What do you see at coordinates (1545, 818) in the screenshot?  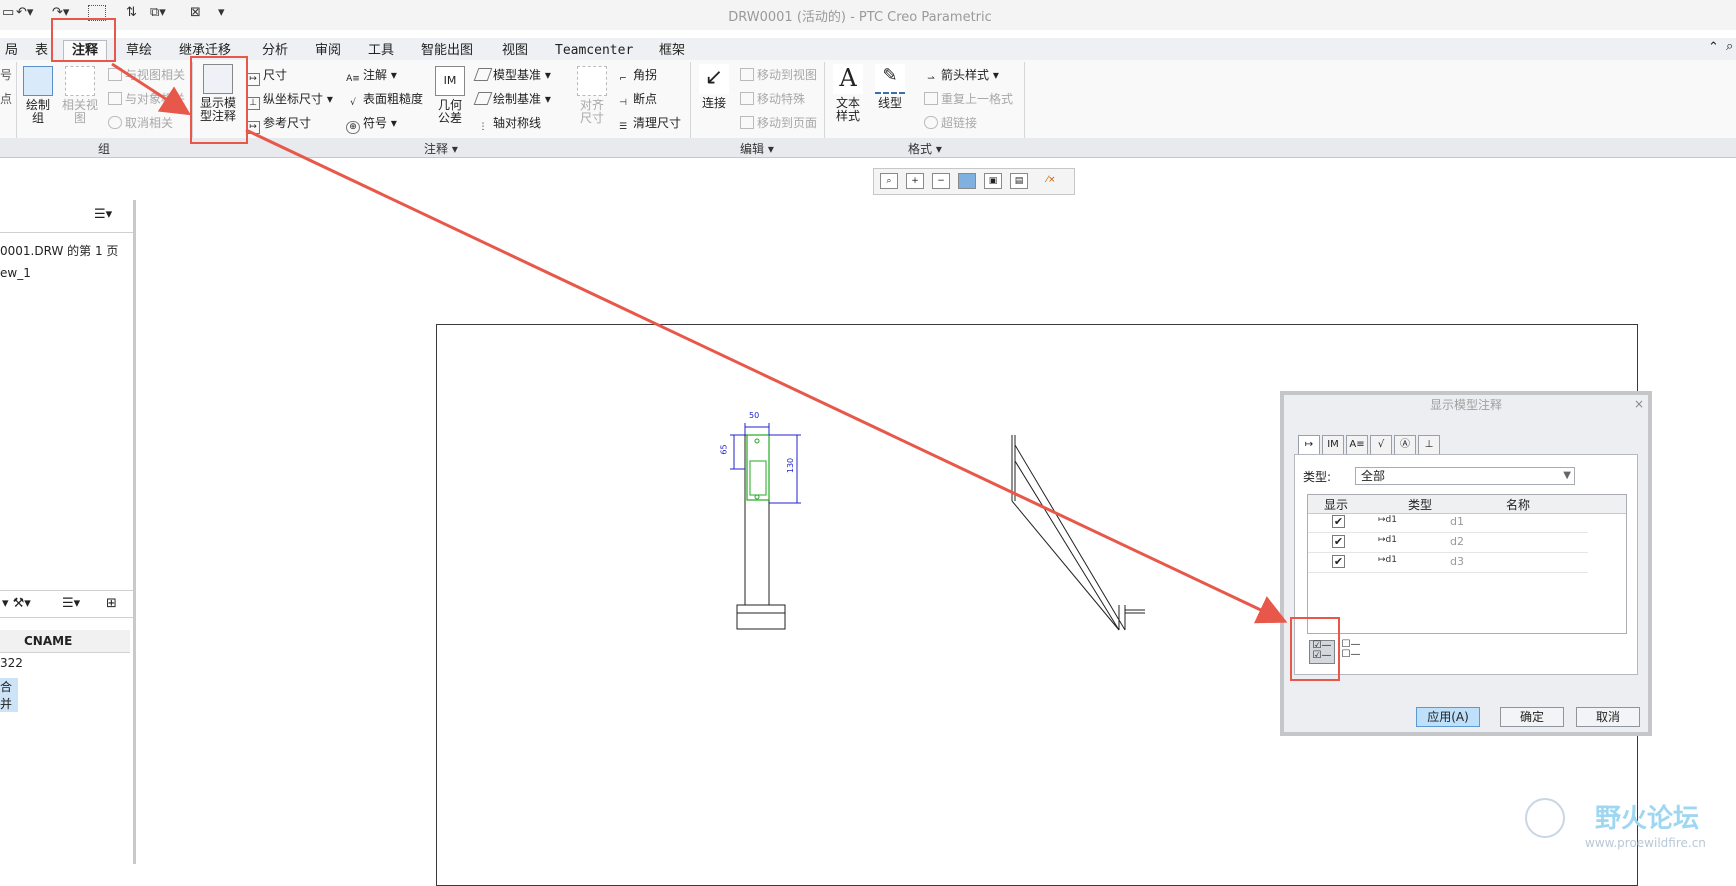 I see `butterfly-logo-icon` at bounding box center [1545, 818].